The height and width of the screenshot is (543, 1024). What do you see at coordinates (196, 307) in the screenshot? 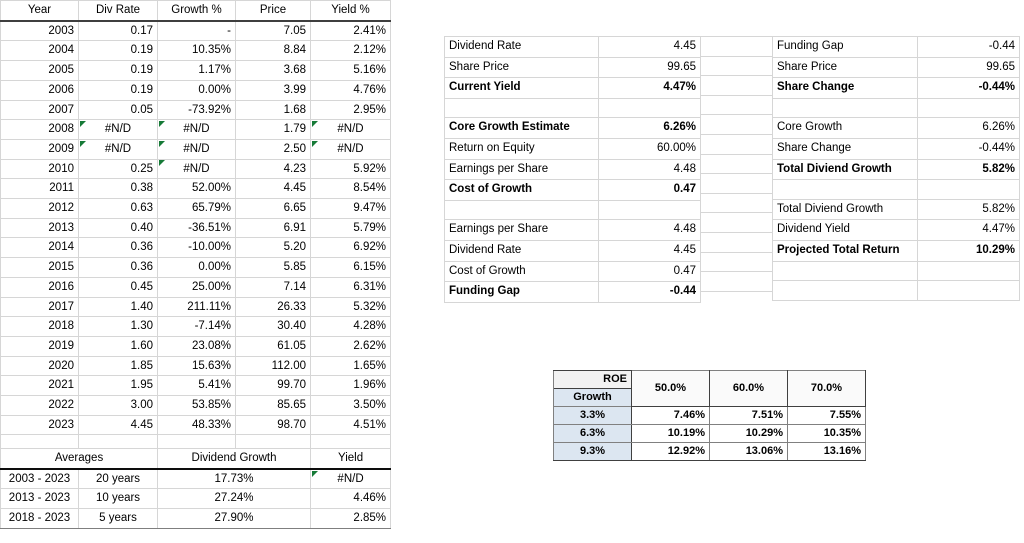
I see `cell-growth: 211.11%` at bounding box center [196, 307].